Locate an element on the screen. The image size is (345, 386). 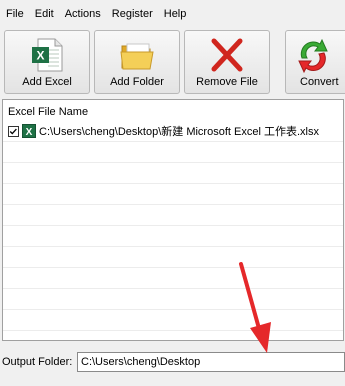
add-folder-label: Add Folder is located at coordinates (137, 82).